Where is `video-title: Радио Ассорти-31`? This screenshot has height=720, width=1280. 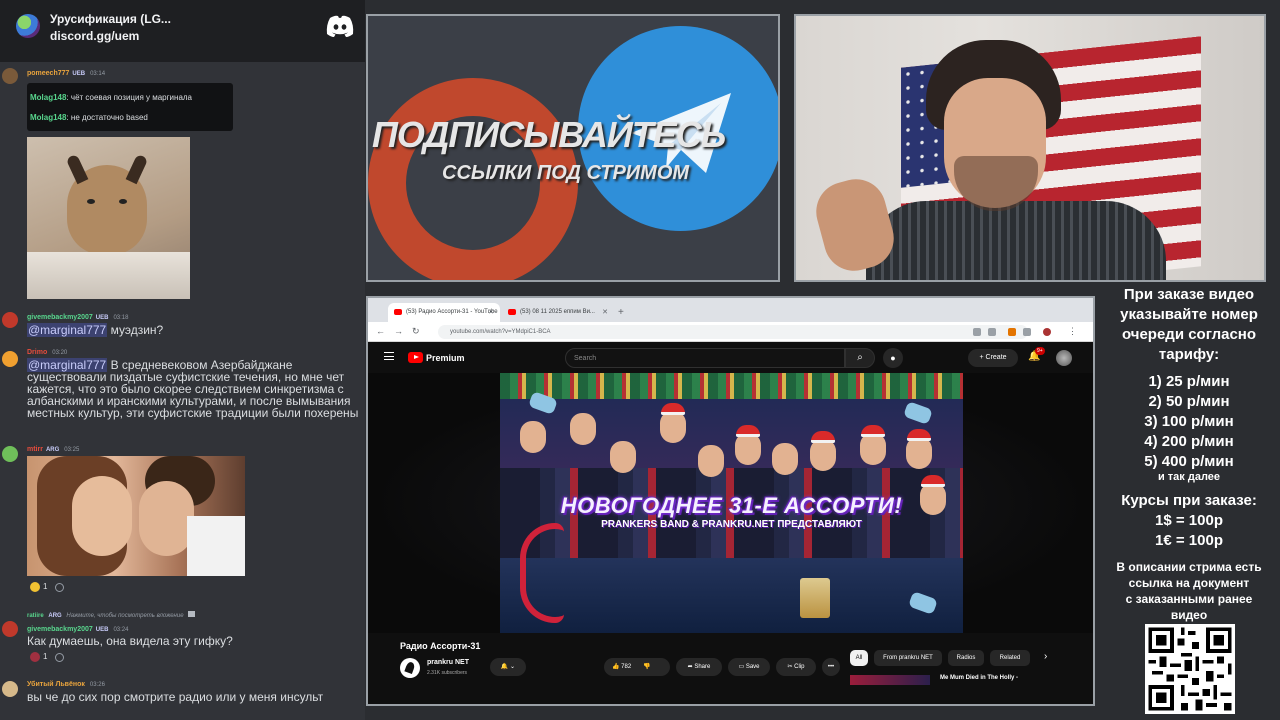 video-title: Радио Ассорти-31 is located at coordinates (440, 646).